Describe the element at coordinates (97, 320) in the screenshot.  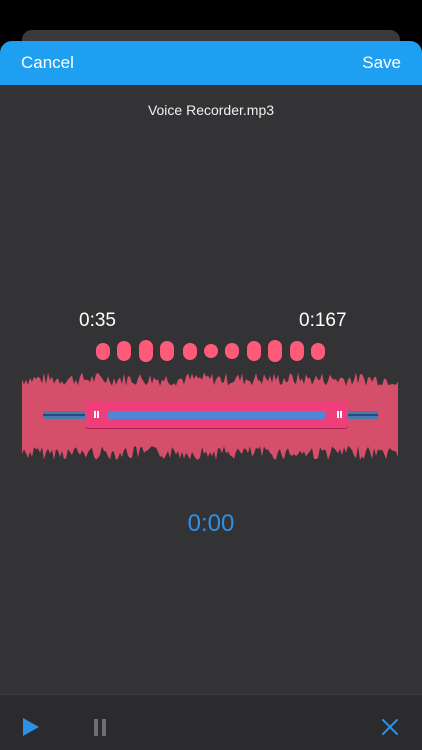
I see `trim-start-time: 0:35` at that location.